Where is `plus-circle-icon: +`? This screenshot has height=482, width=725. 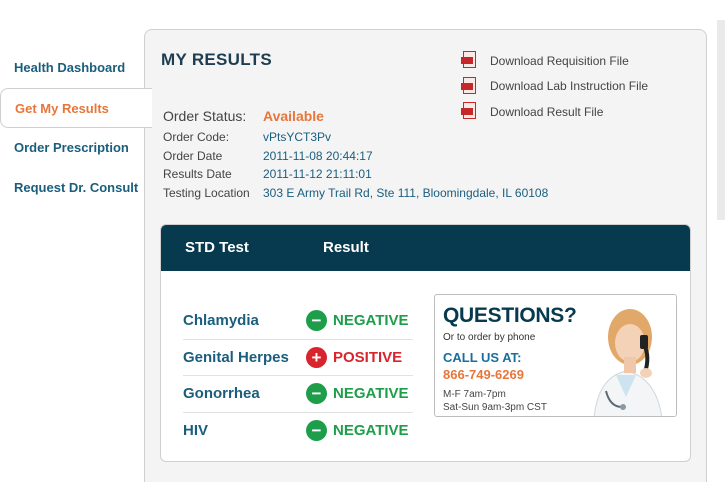 plus-circle-icon: + is located at coordinates (316, 357).